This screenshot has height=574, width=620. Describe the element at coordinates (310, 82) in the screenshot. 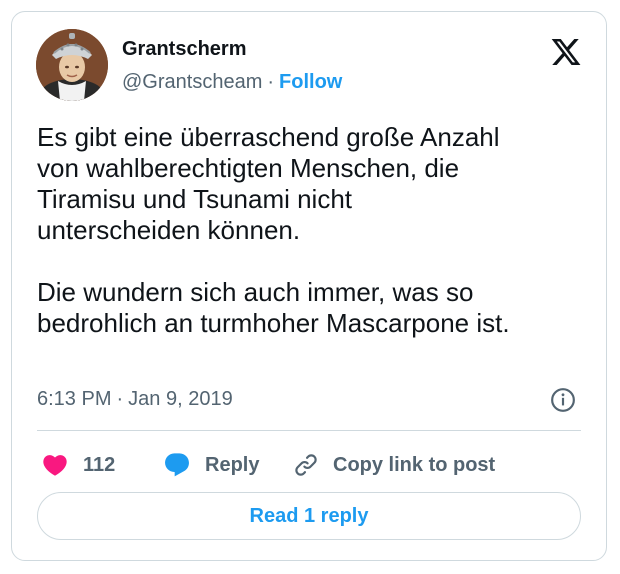

I see `follow-button: Follow` at that location.